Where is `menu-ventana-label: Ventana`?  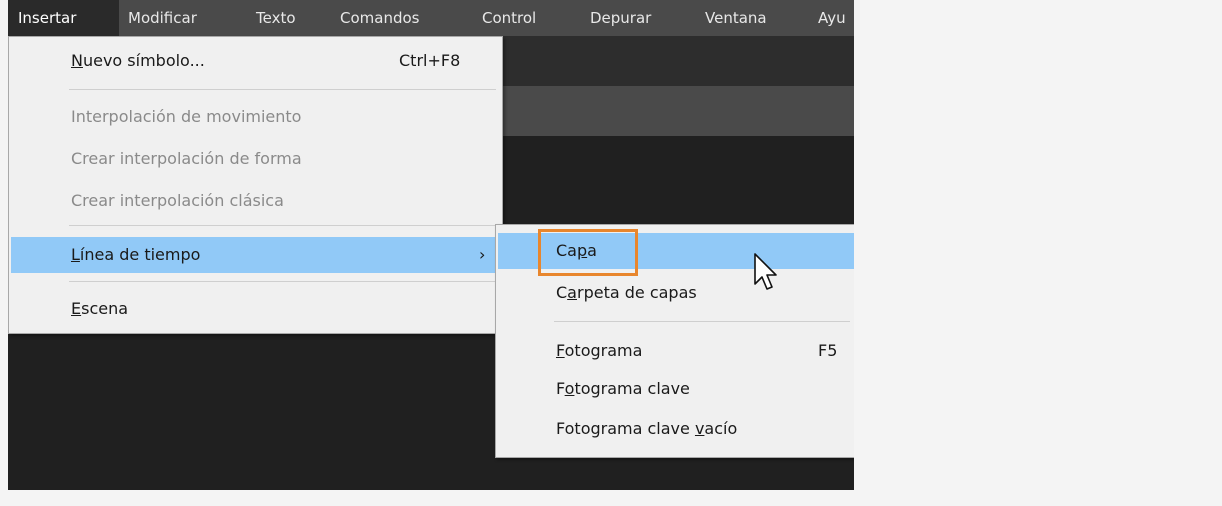
menu-ventana-label: Ventana is located at coordinates (736, 18).